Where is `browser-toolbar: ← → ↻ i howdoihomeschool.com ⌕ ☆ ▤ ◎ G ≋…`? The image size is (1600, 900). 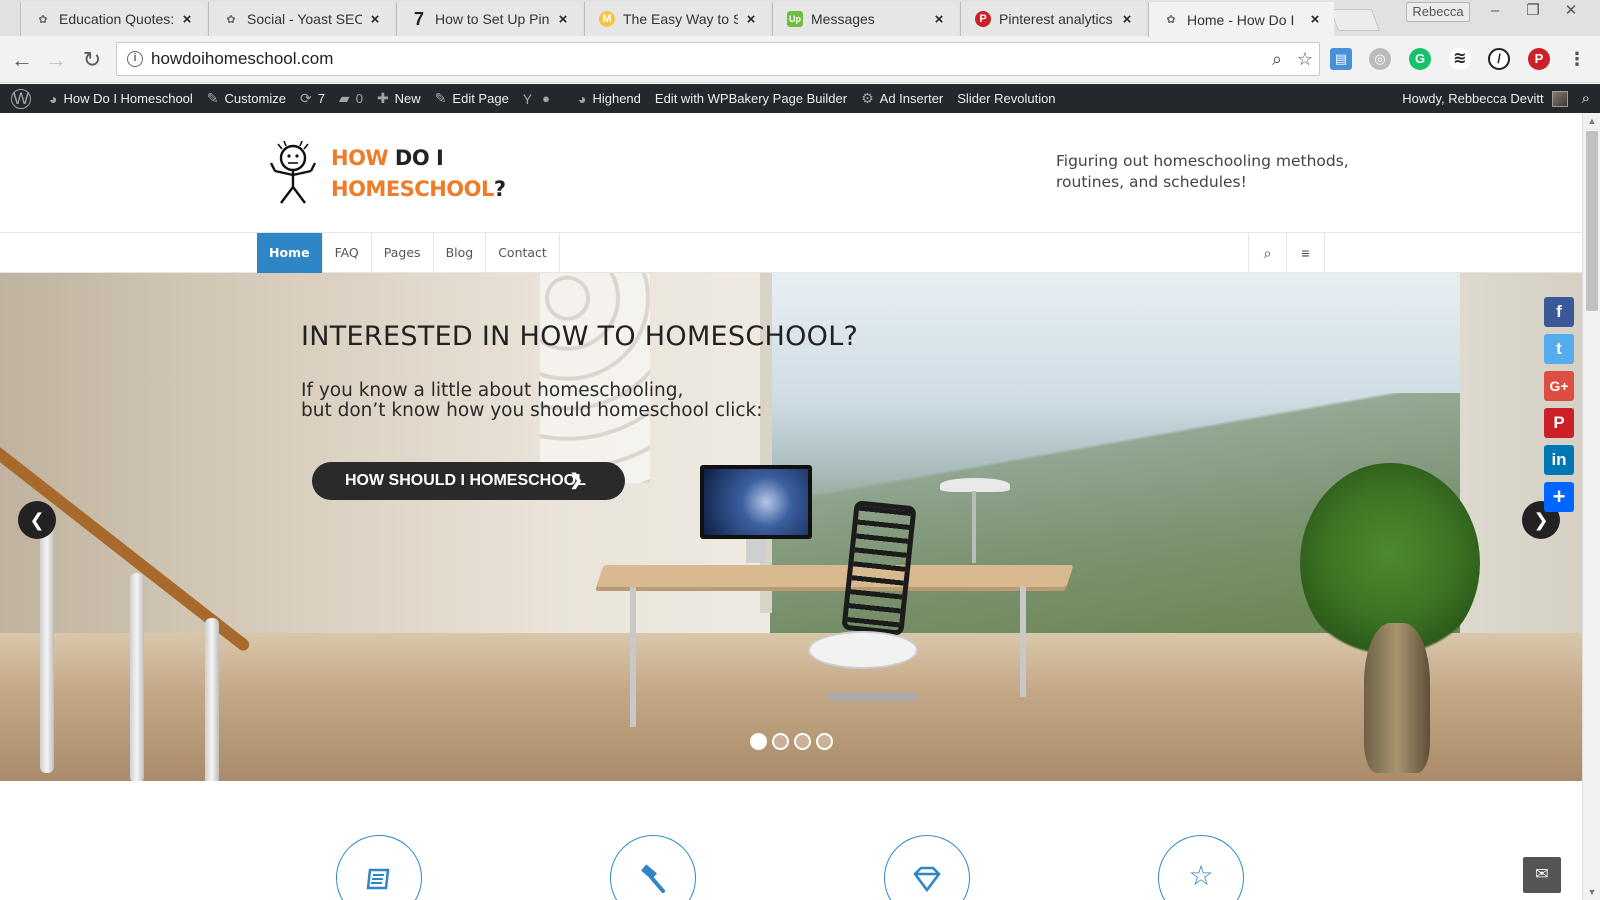 browser-toolbar: ← → ↻ i howdoihomeschool.com ⌕ ☆ ▤ ◎ G ≋… is located at coordinates (800, 59).